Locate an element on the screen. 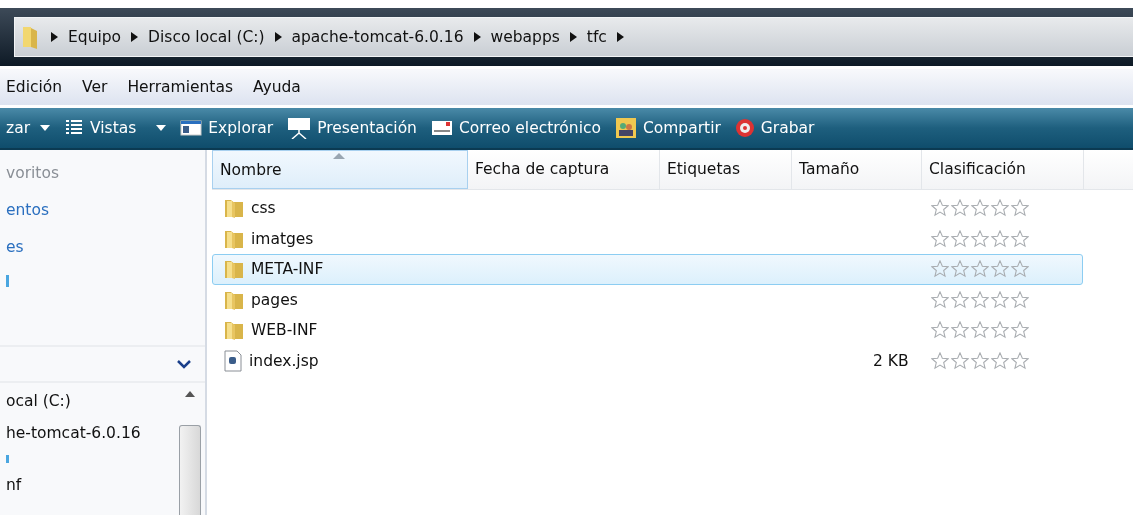 This screenshot has height=515, width=1133. toolbar-button: Grabar is located at coordinates (774, 128).